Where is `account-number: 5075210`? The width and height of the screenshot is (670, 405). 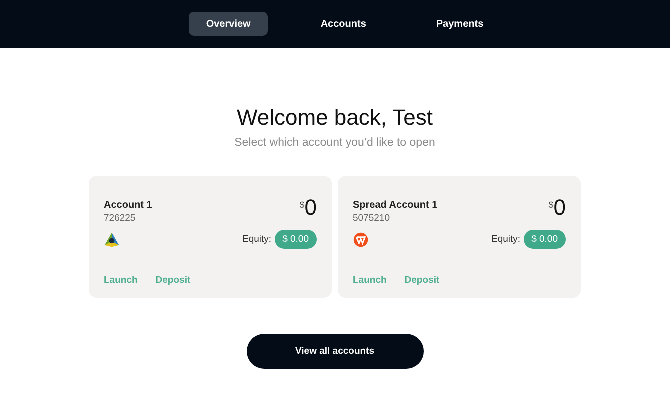
account-number: 5075210 is located at coordinates (372, 218).